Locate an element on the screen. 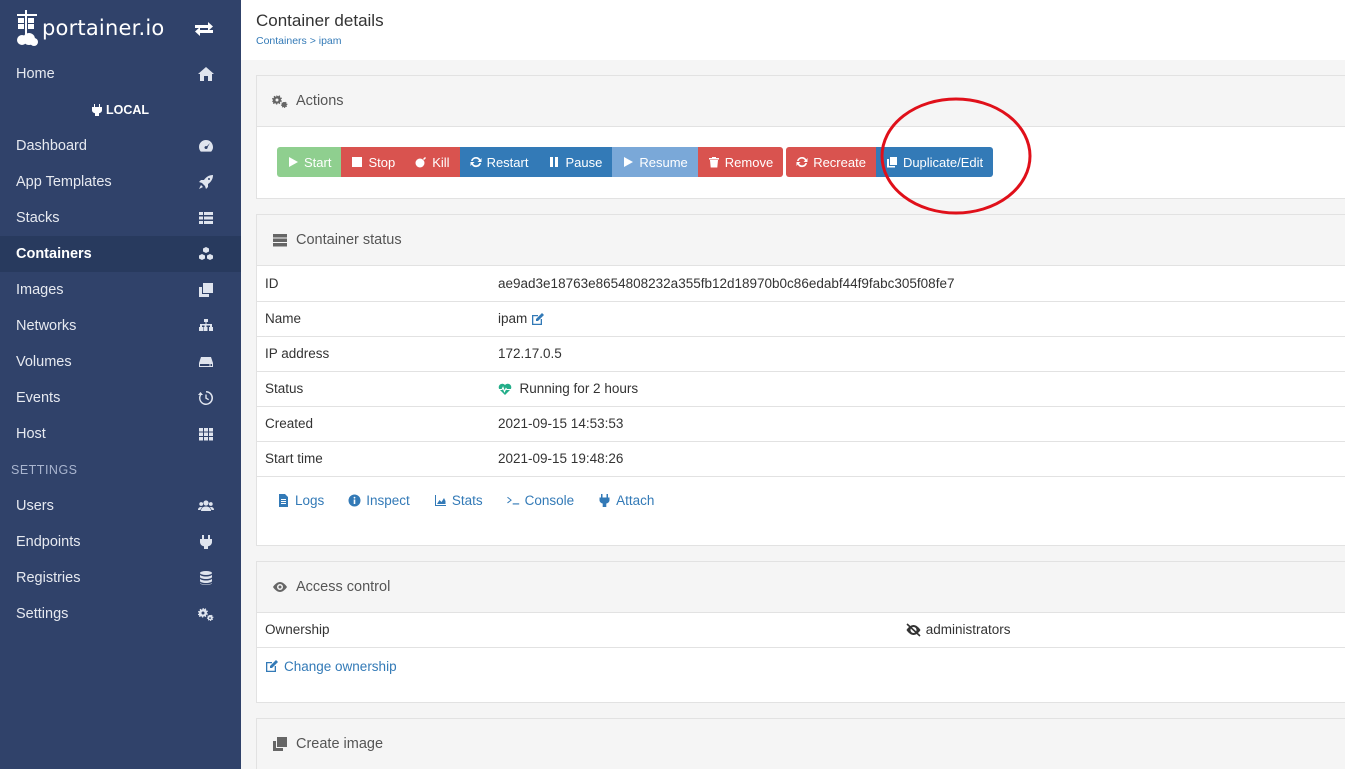 The height and width of the screenshot is (769, 1345). container-name-value: ipam is located at coordinates (513, 318).